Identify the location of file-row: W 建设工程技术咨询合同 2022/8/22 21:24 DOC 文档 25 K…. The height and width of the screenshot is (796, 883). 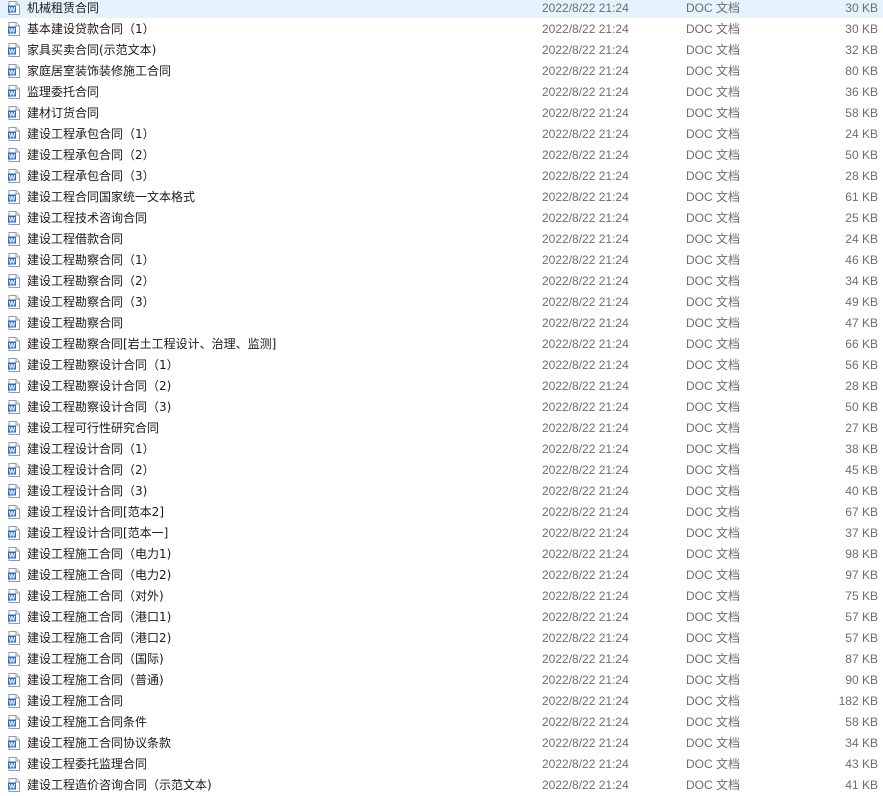
(441, 217).